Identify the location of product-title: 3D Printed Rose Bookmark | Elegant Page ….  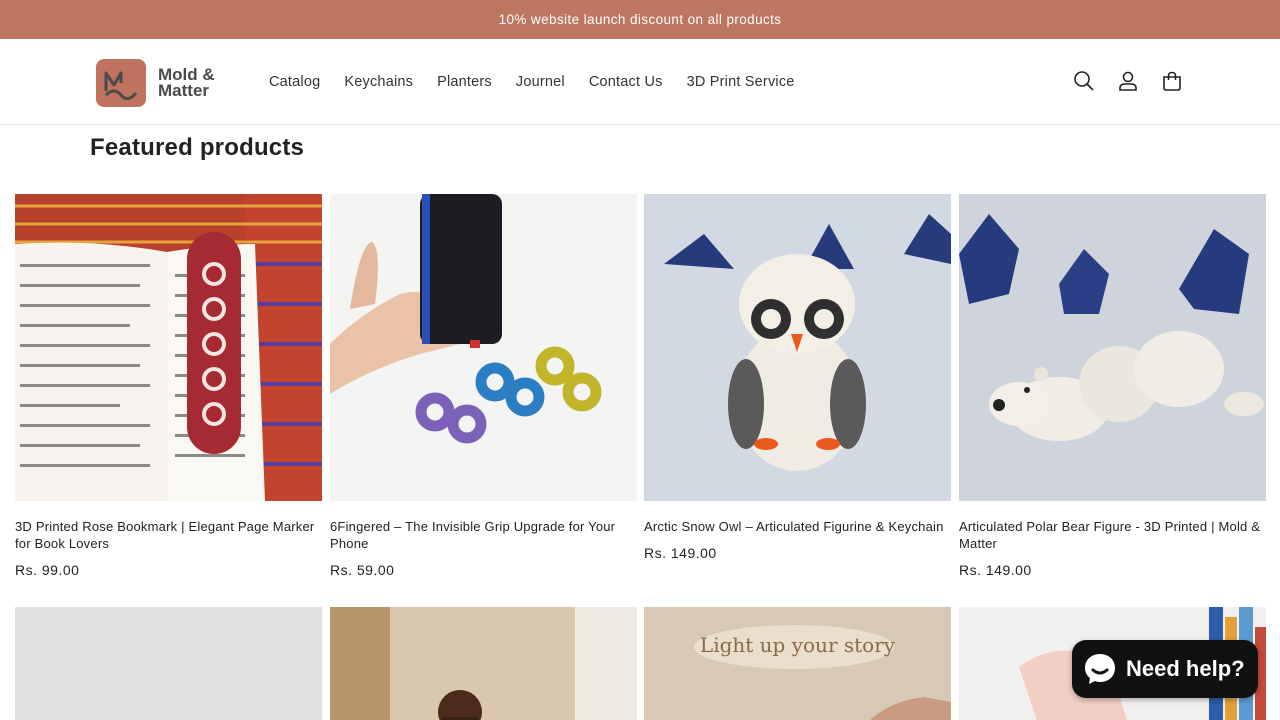
(168, 535).